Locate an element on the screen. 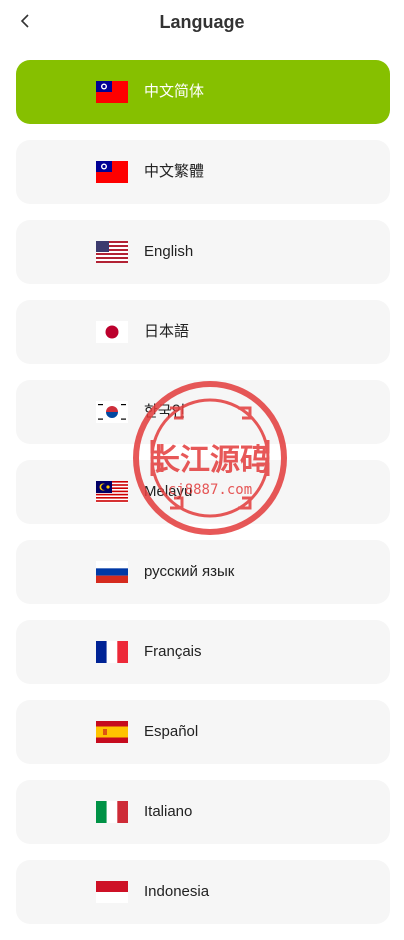  language-label: Italiano is located at coordinates (168, 811).